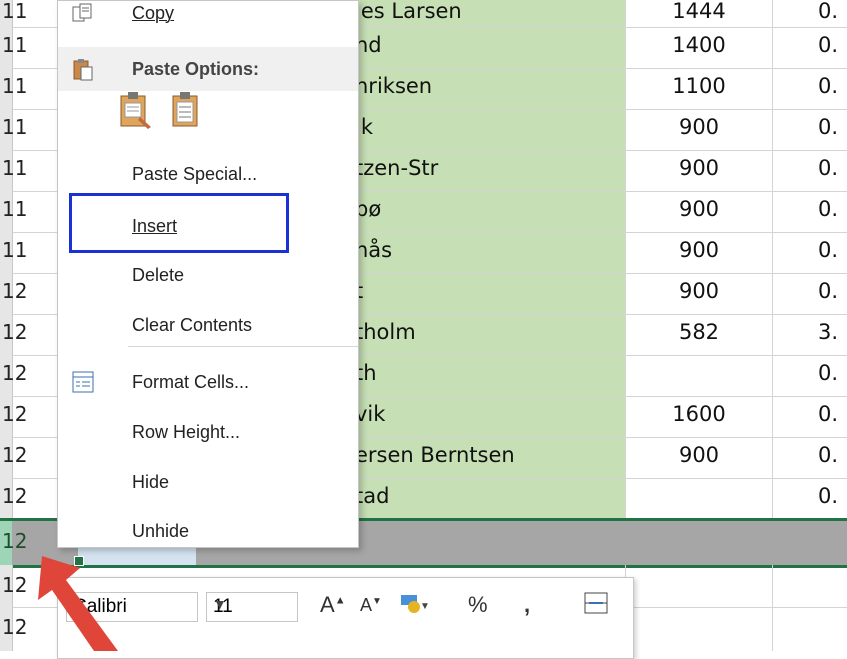 The height and width of the screenshot is (659, 847). Describe the element at coordinates (371, 605) in the screenshot. I see `decrease-font-icon: A▼` at that location.